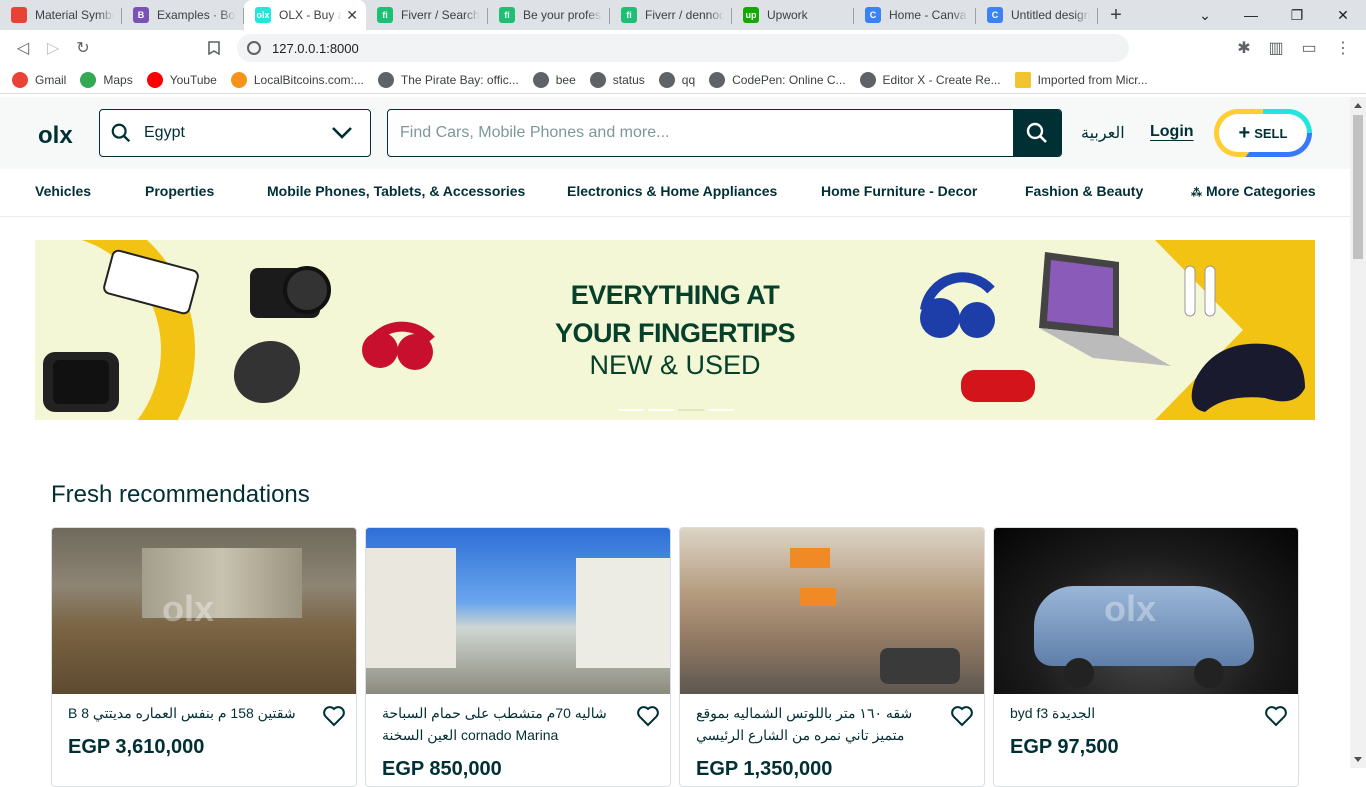 The width and height of the screenshot is (1366, 787). I want to click on new-tab-icon: +, so click(1116, 15).